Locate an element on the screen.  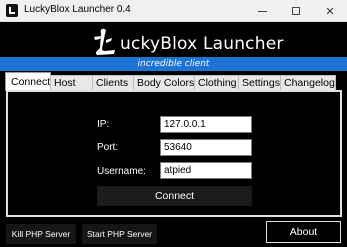
start-php-server-button: Start PHP Server is located at coordinates (119, 234).